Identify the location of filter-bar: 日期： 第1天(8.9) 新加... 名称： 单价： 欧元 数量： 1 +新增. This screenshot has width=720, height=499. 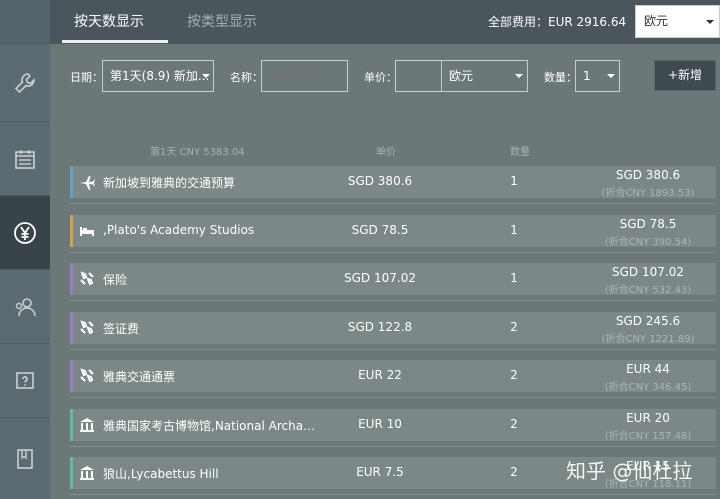
(385, 75).